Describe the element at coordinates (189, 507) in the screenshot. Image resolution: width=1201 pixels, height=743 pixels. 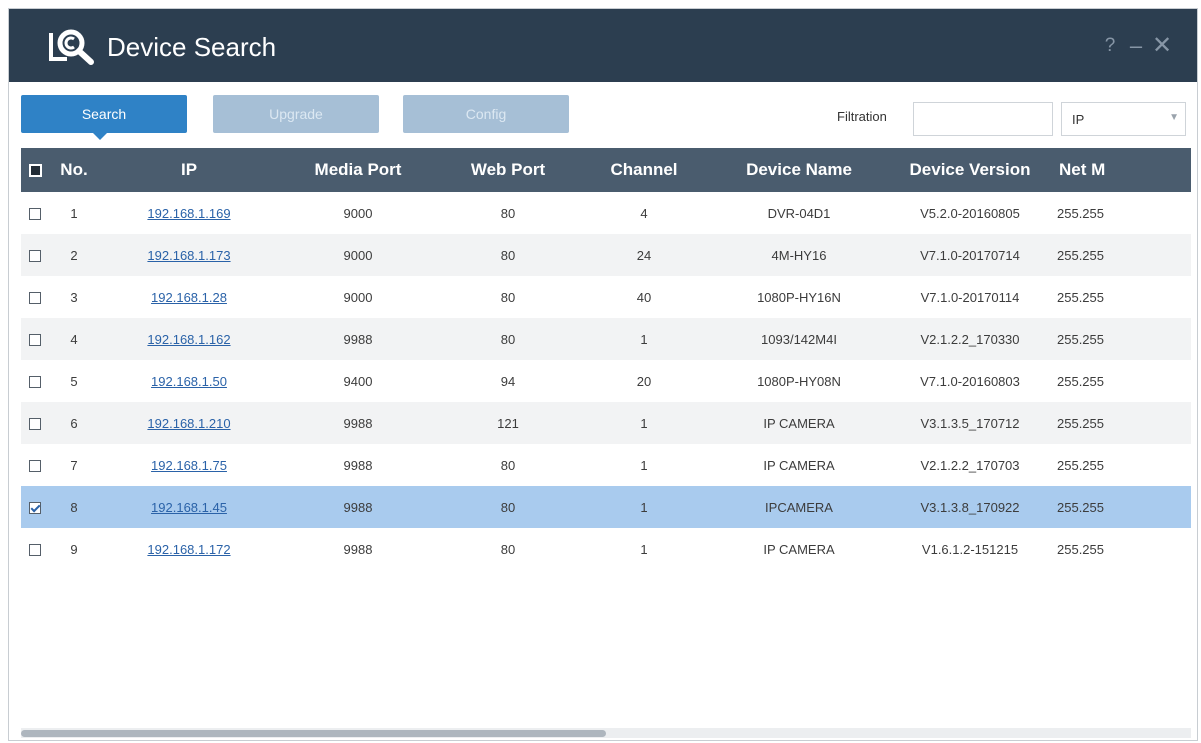
I see `ip-link: 192.168.1.45` at that location.